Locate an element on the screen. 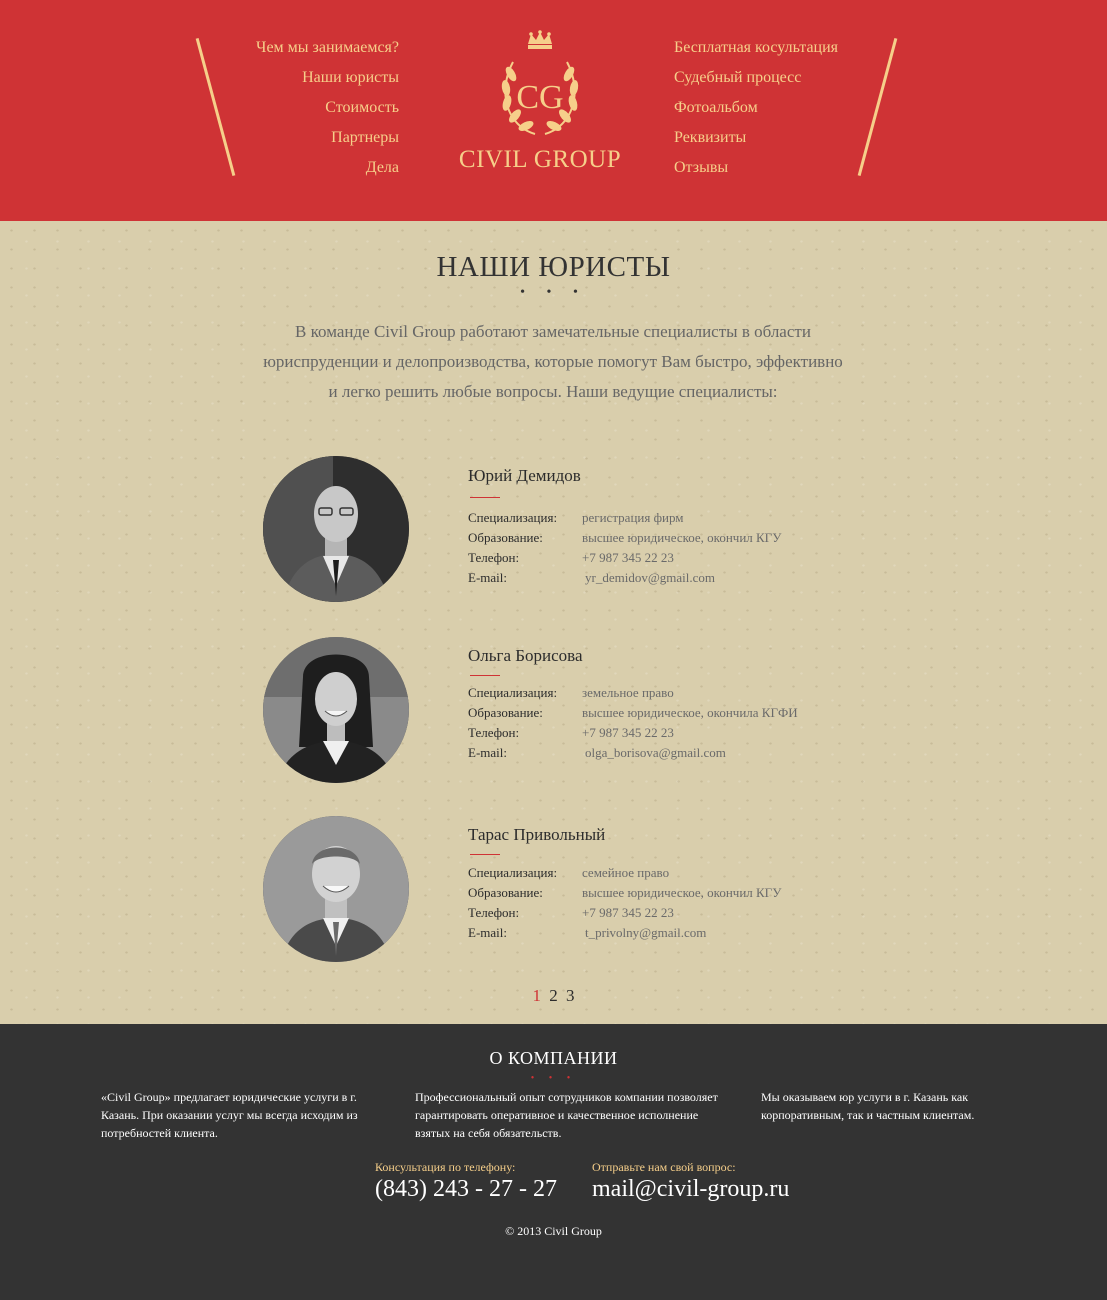 This screenshot has height=1300, width=1107. nav-item-cases: Дела is located at coordinates (299, 168).